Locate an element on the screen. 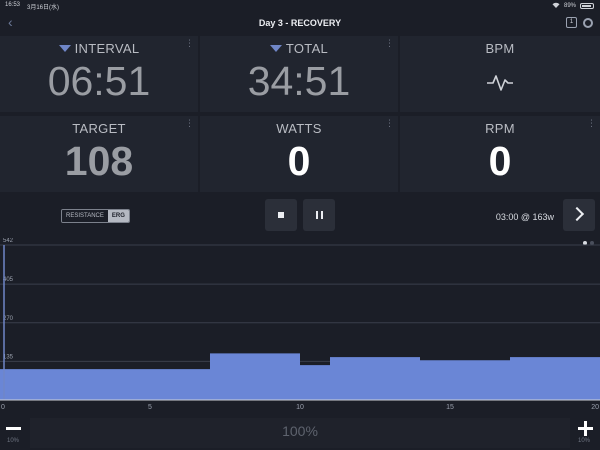  watts-value: 0 is located at coordinates (299, 161).